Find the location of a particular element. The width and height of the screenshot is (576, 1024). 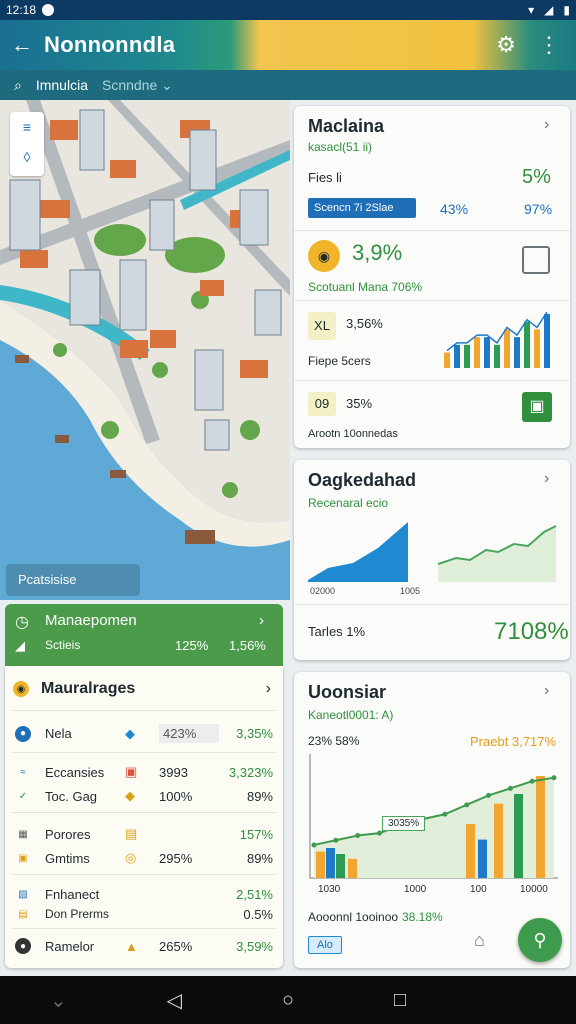

status-time: 12:18 is located at coordinates (21, 10).